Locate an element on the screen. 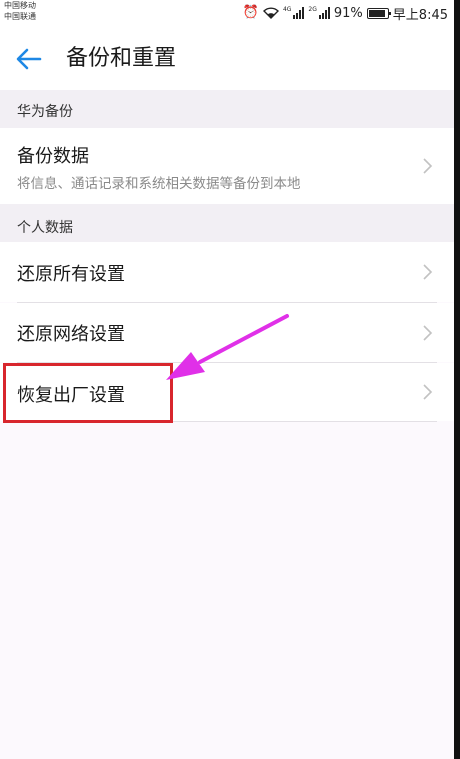 This screenshot has height=759, width=460. alarm-clock-icon: ⏰ is located at coordinates (250, 12).